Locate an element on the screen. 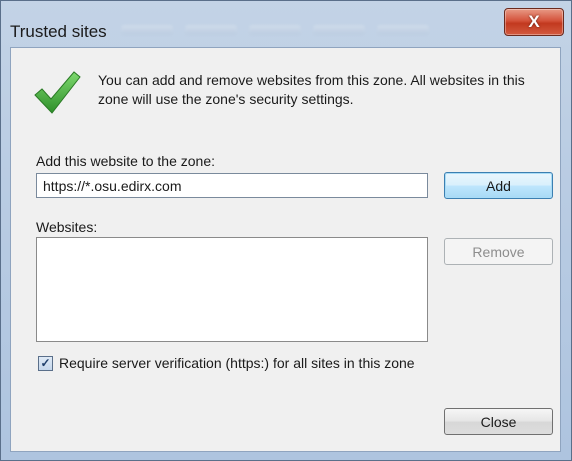  server-verification-checkbox: ✓ is located at coordinates (45, 363).